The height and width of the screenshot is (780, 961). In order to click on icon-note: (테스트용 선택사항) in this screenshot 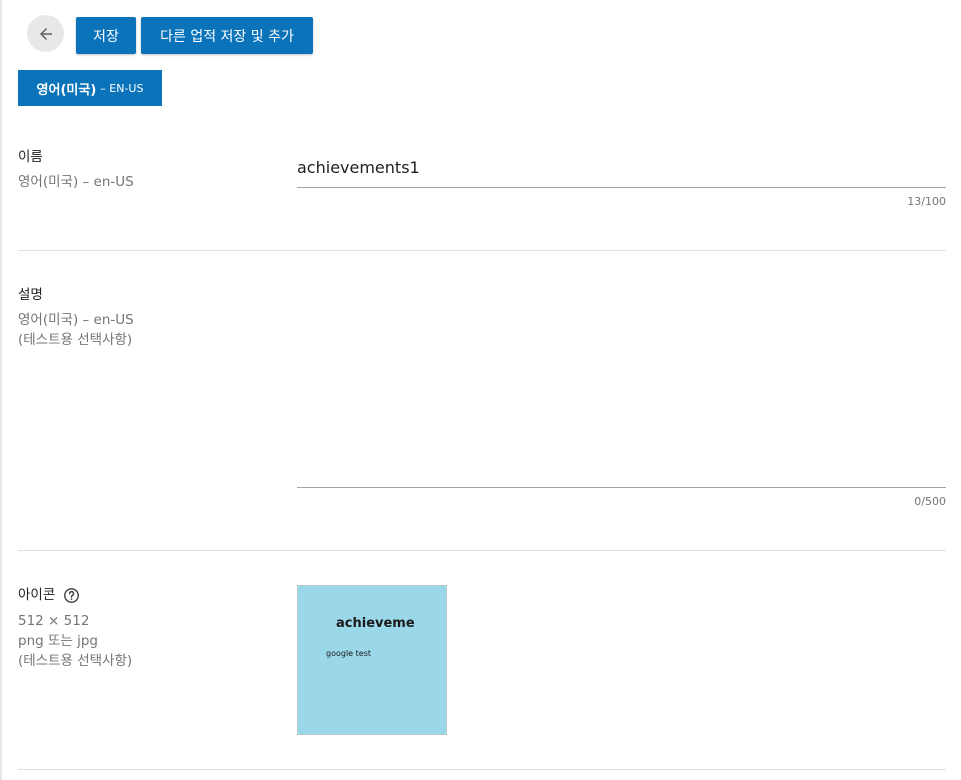, I will do `click(75, 661)`.